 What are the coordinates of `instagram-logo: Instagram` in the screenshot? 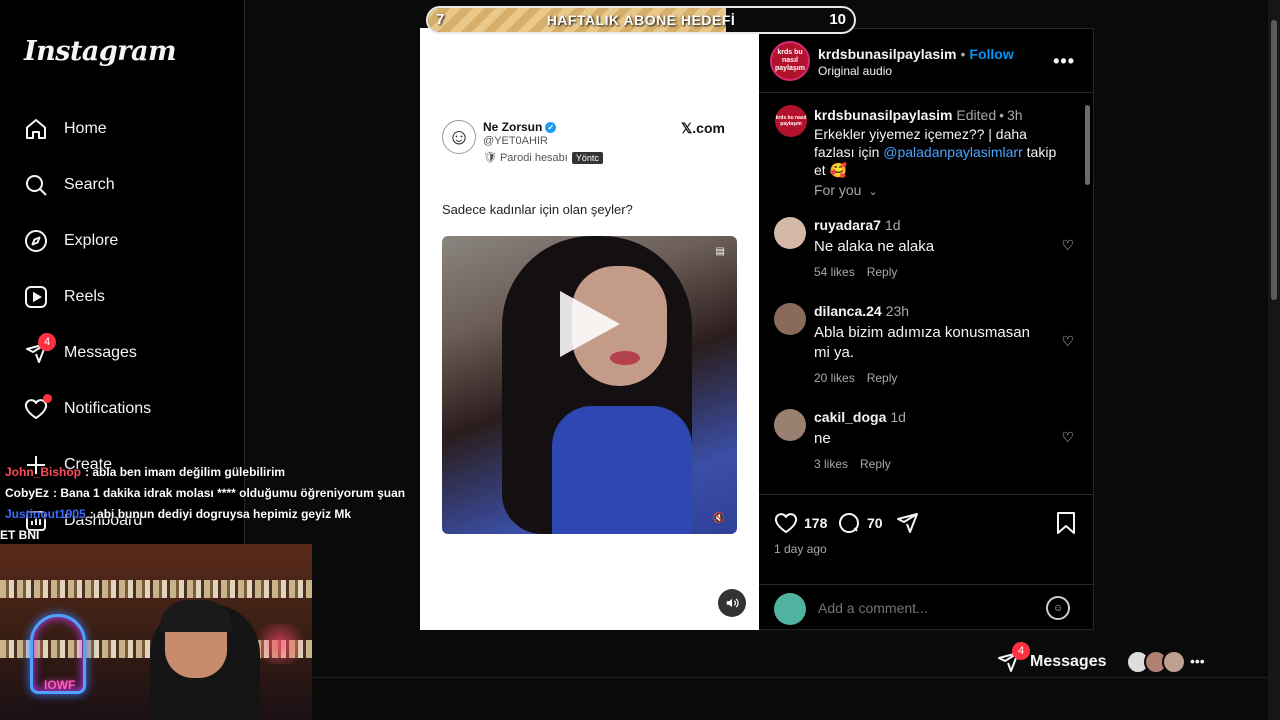 It's located at (100, 51).